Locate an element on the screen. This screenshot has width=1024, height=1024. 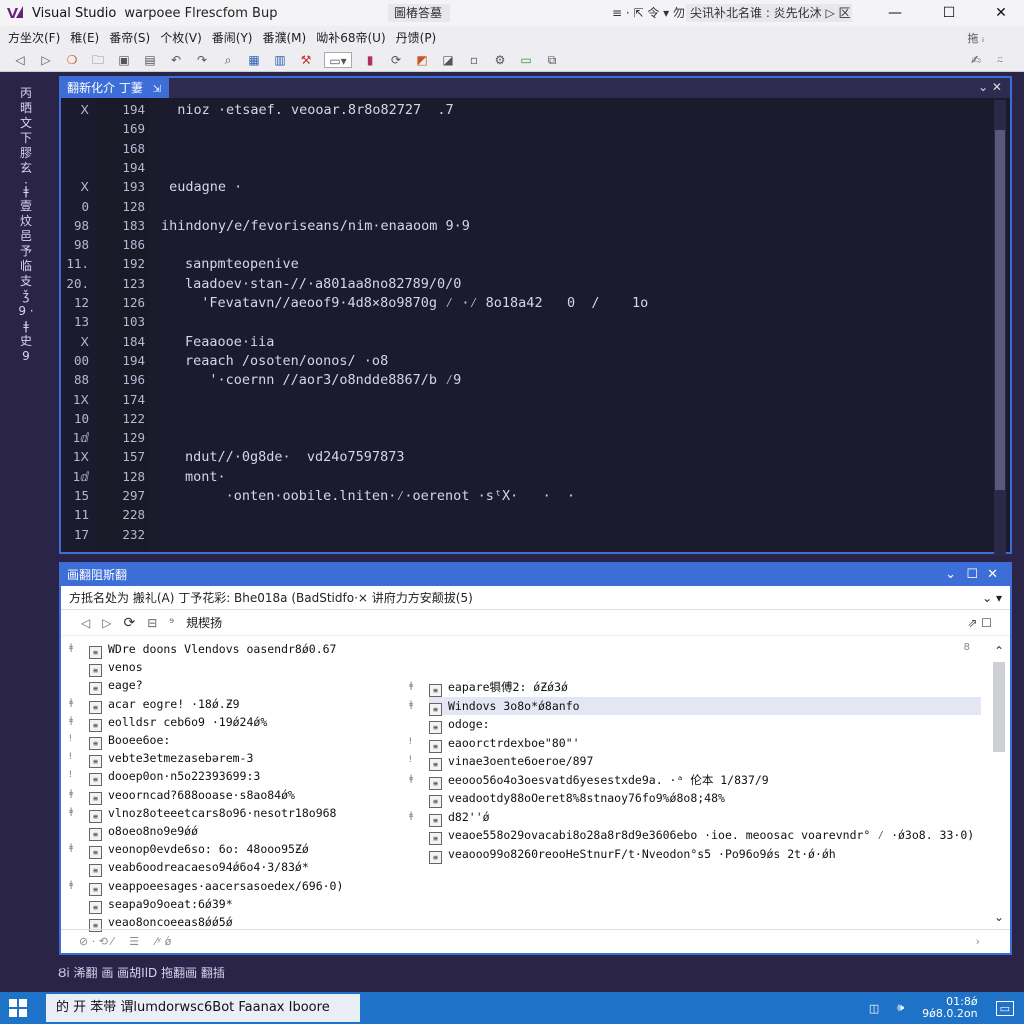
code-line: ndut//·0g8de· vd24o7597873 is located at coordinates (294, 457).